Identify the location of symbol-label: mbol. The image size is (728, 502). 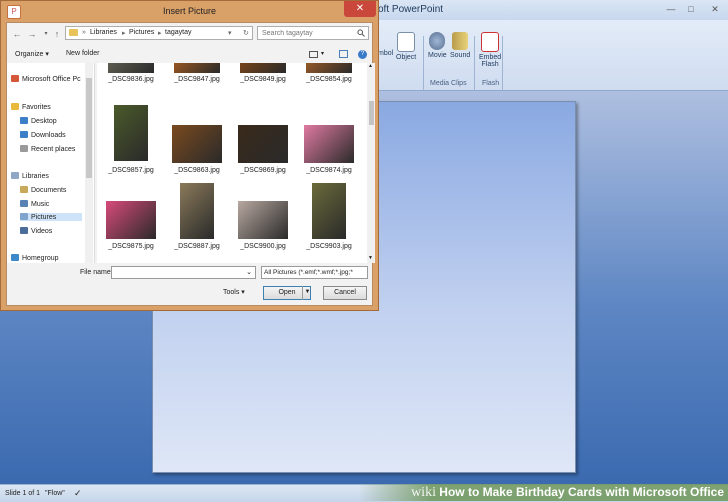
(386, 53).